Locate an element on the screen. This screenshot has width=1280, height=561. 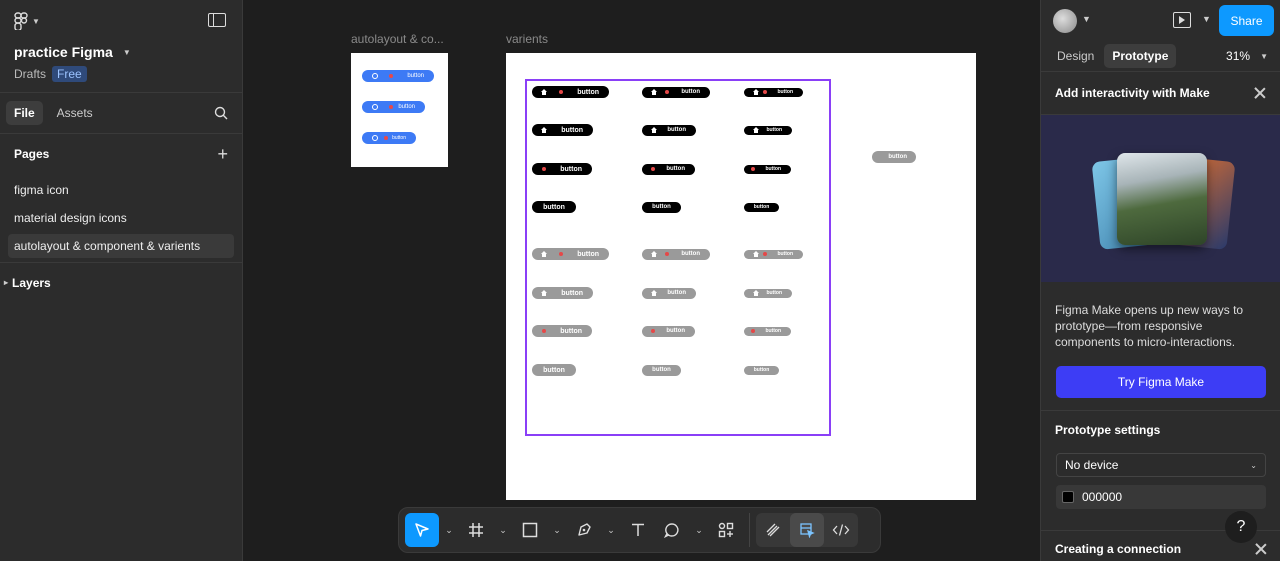
zoom-level: 31% is located at coordinates (1238, 56).